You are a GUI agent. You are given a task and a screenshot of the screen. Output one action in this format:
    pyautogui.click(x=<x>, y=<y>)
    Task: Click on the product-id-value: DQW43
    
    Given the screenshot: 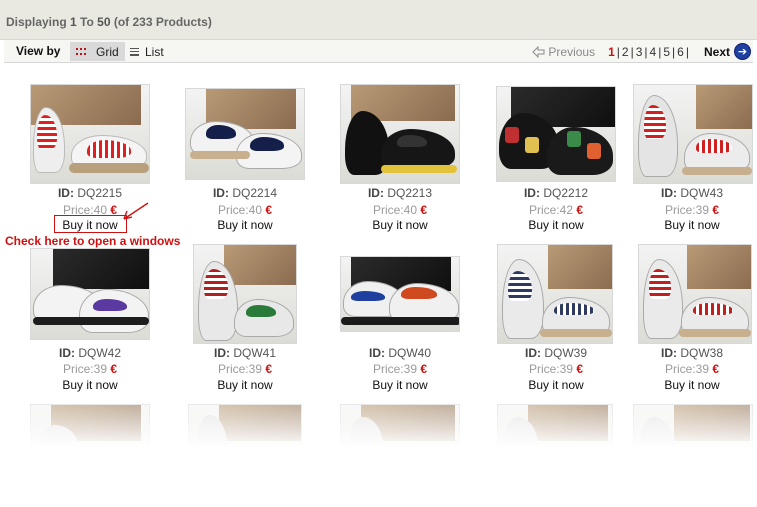 What is the action you would take?
    pyautogui.click(x=702, y=193)
    